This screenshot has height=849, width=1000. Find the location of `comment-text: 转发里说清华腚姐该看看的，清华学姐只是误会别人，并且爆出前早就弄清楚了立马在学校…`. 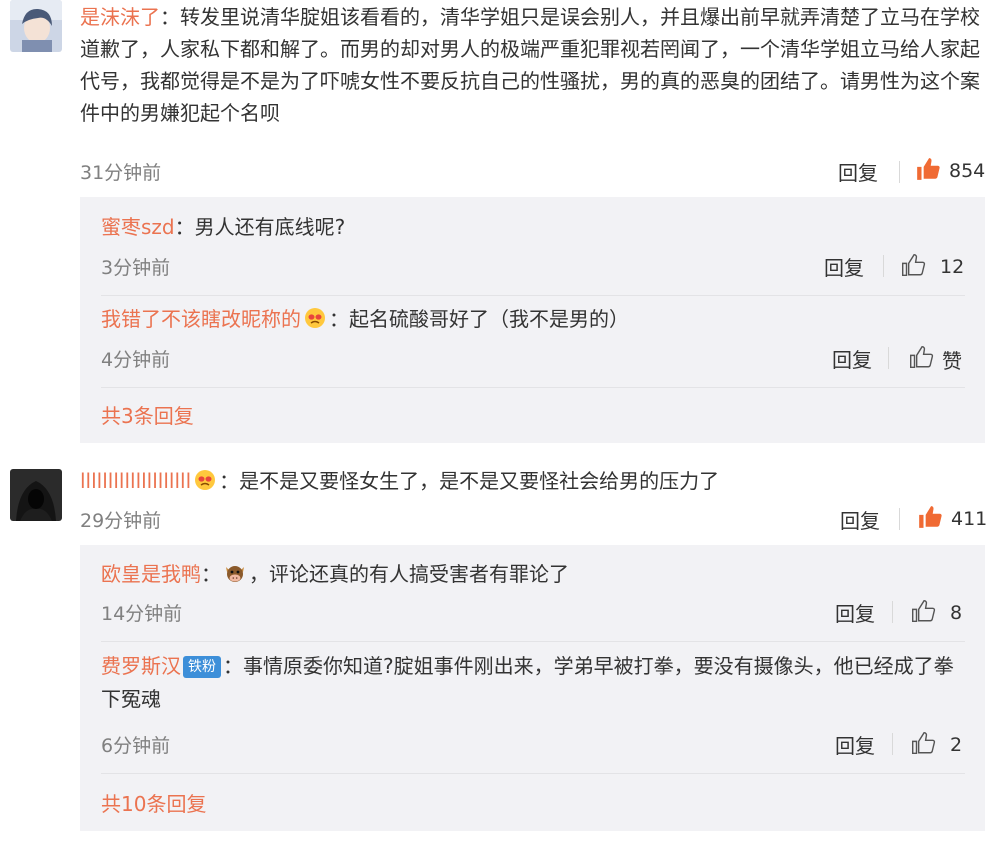

comment-text: 转发里说清华腚姐该看看的，清华学姐只是误会别人，并且爆出前早就弄清楚了立马在学校… is located at coordinates (530, 65).